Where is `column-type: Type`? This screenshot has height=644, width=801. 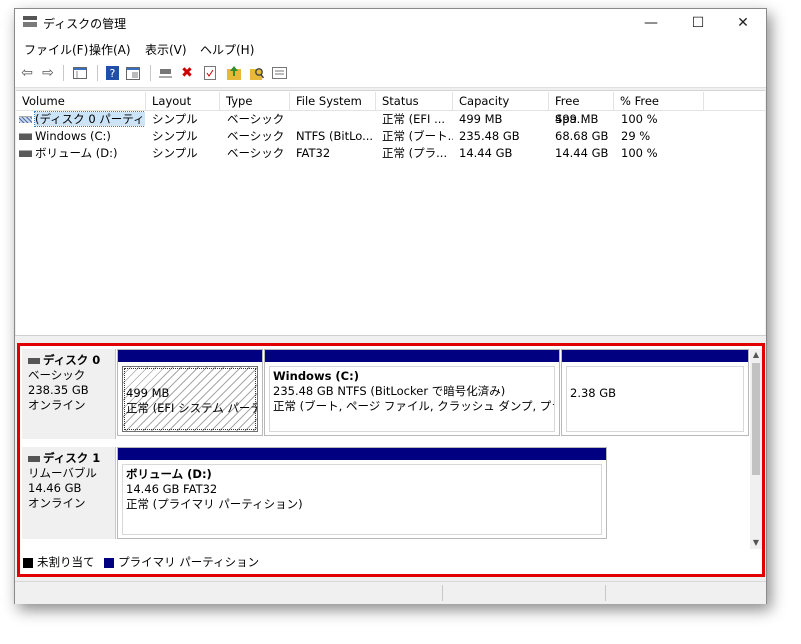
column-type: Type is located at coordinates (255, 101).